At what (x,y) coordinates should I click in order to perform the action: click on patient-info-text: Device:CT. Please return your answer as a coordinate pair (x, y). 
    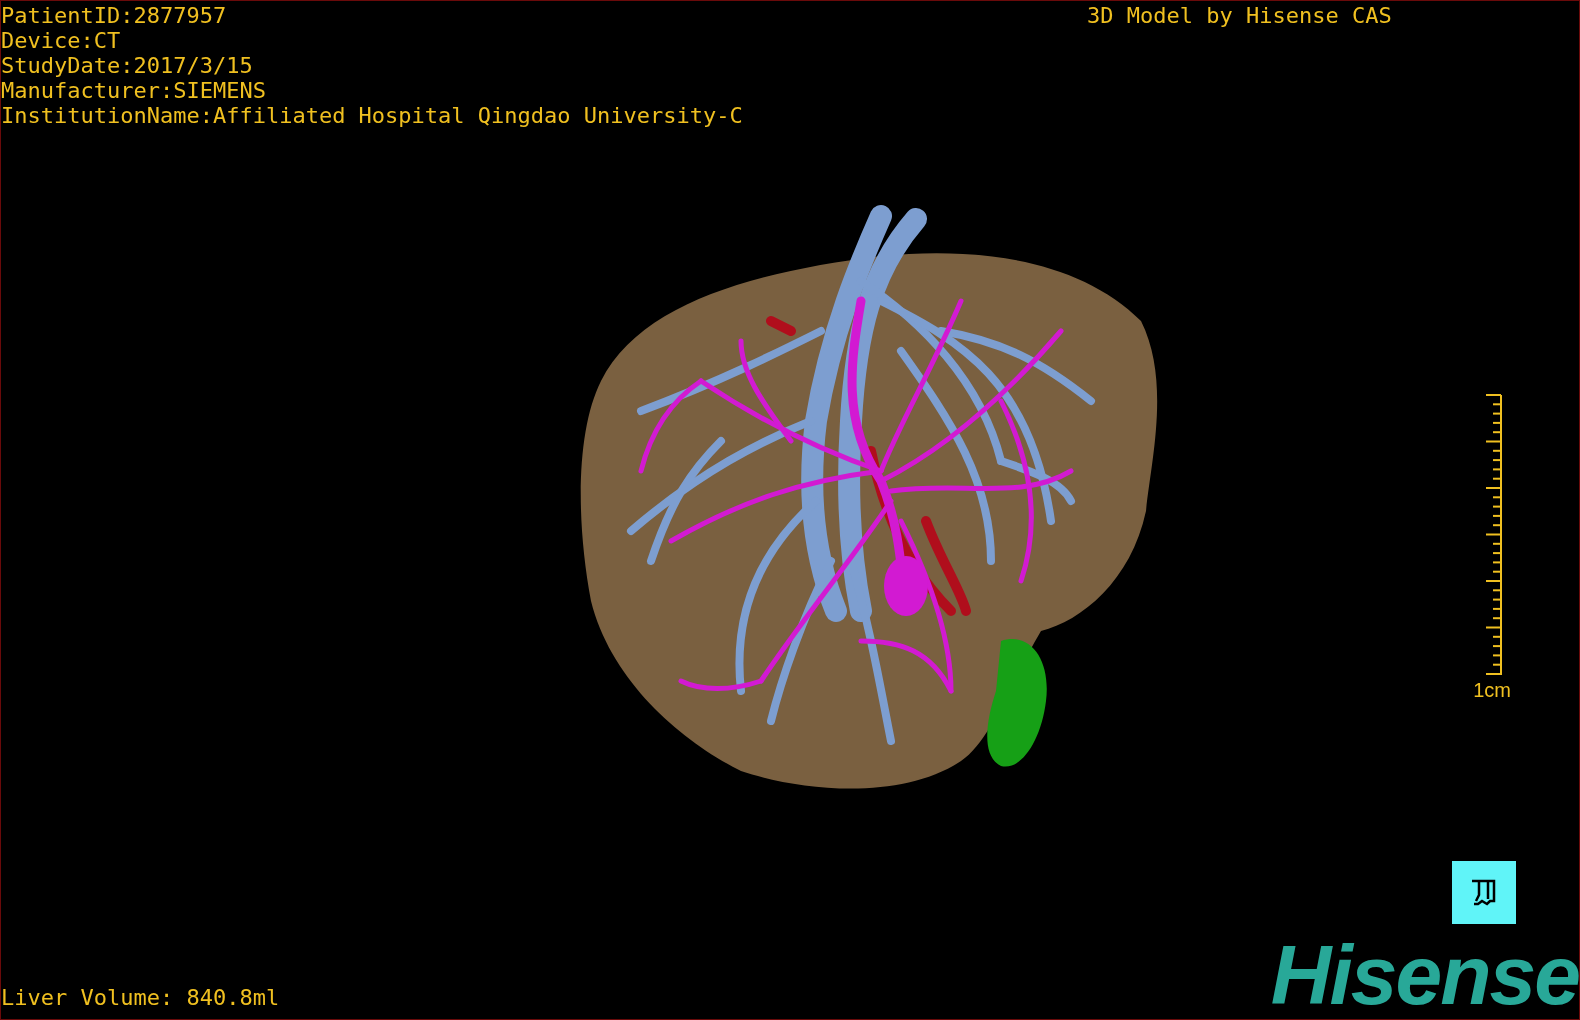
    Looking at the image, I should click on (61, 40).